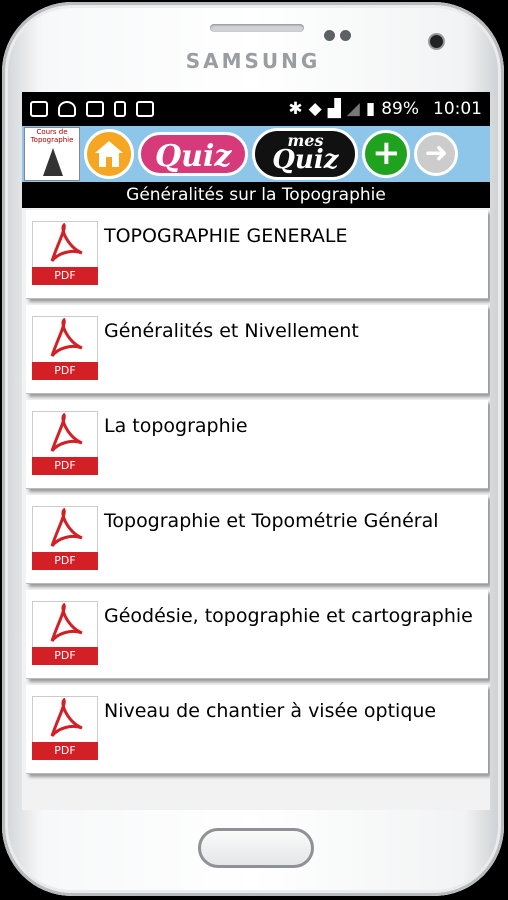 This screenshot has width=508, height=900. I want to click on forward-button: ➜, so click(436, 154).